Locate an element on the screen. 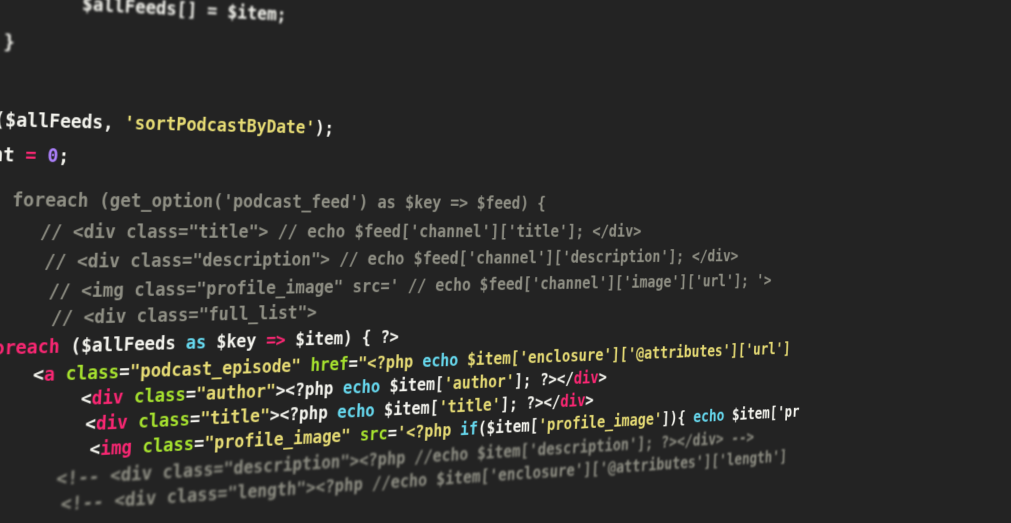 This screenshot has width=1011, height=523. code-token: 'sortPodcastByDate' is located at coordinates (220, 126).